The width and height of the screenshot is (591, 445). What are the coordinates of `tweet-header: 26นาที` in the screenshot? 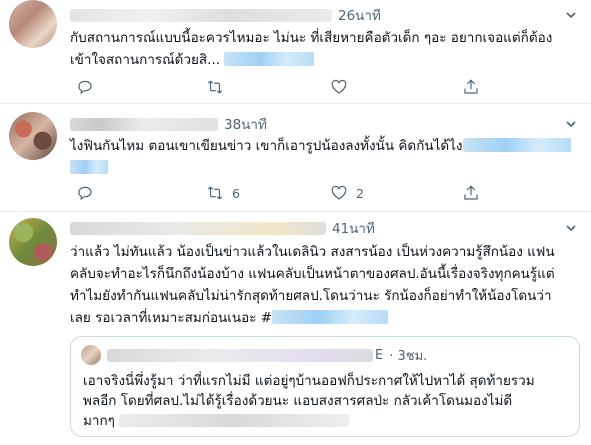 It's located at (225, 15).